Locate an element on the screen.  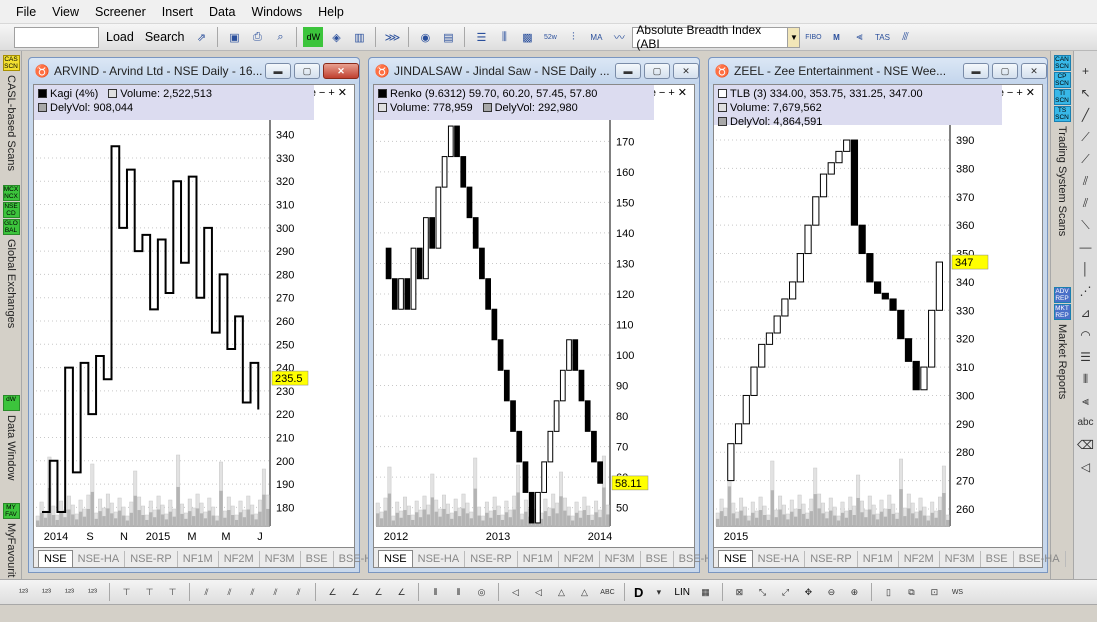
tab-nf1m: NF1M is located at coordinates (878, 559).